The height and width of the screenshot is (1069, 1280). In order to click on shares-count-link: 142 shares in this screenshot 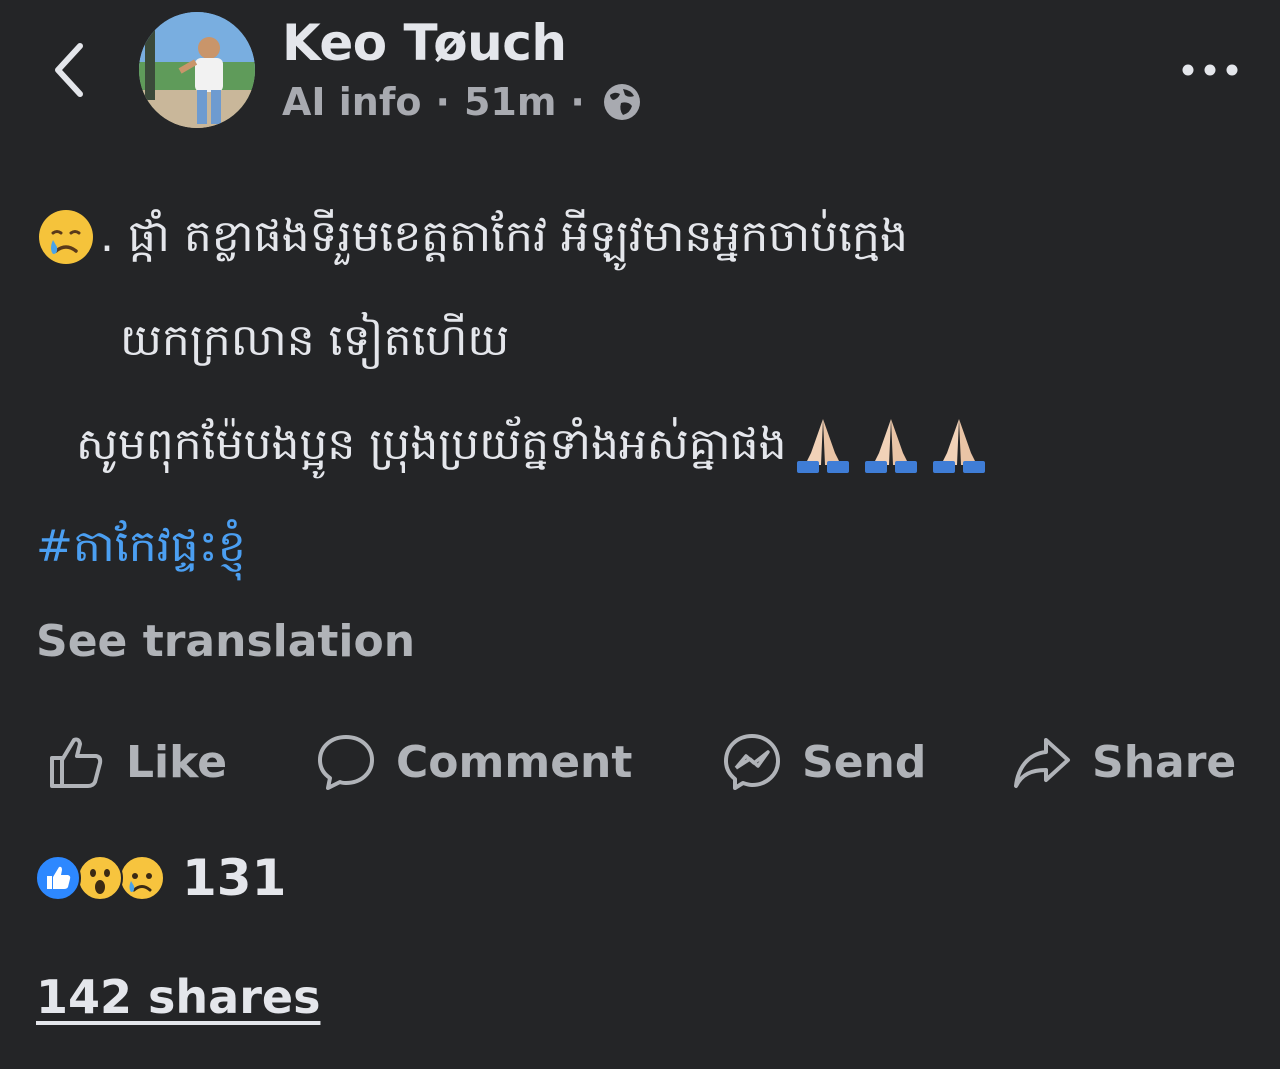, I will do `click(178, 997)`.